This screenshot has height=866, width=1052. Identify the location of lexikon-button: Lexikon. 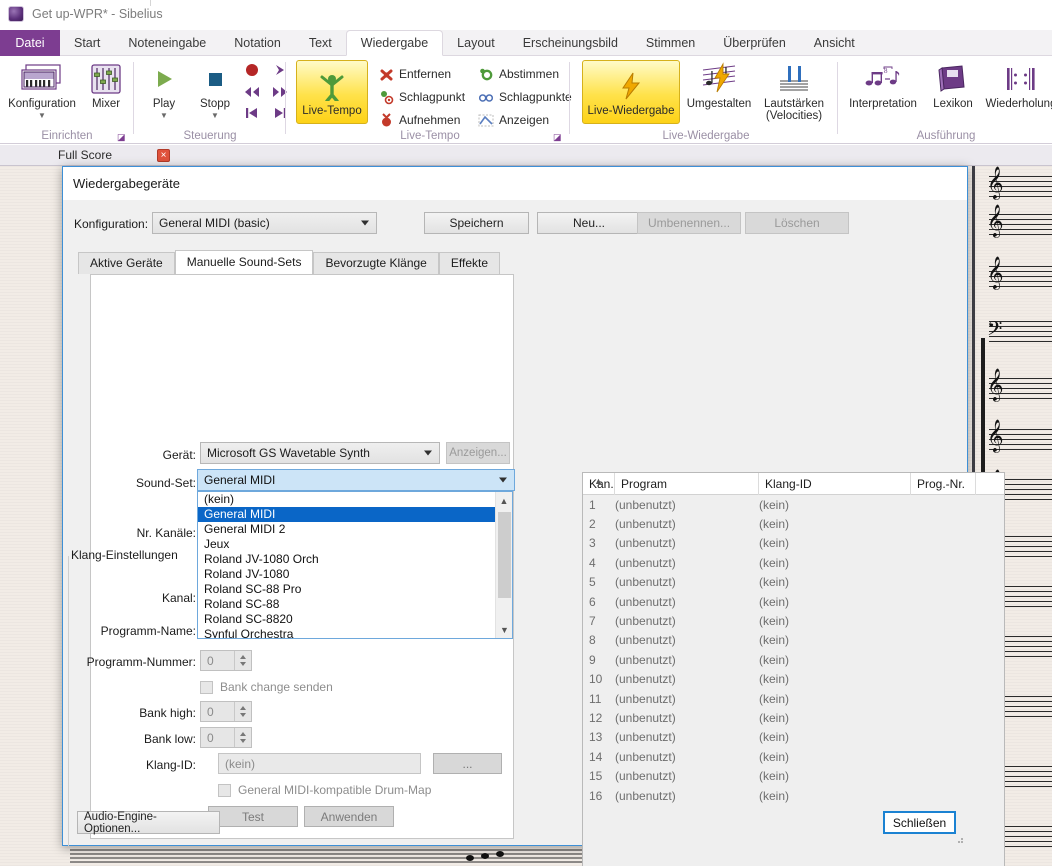
(953, 85).